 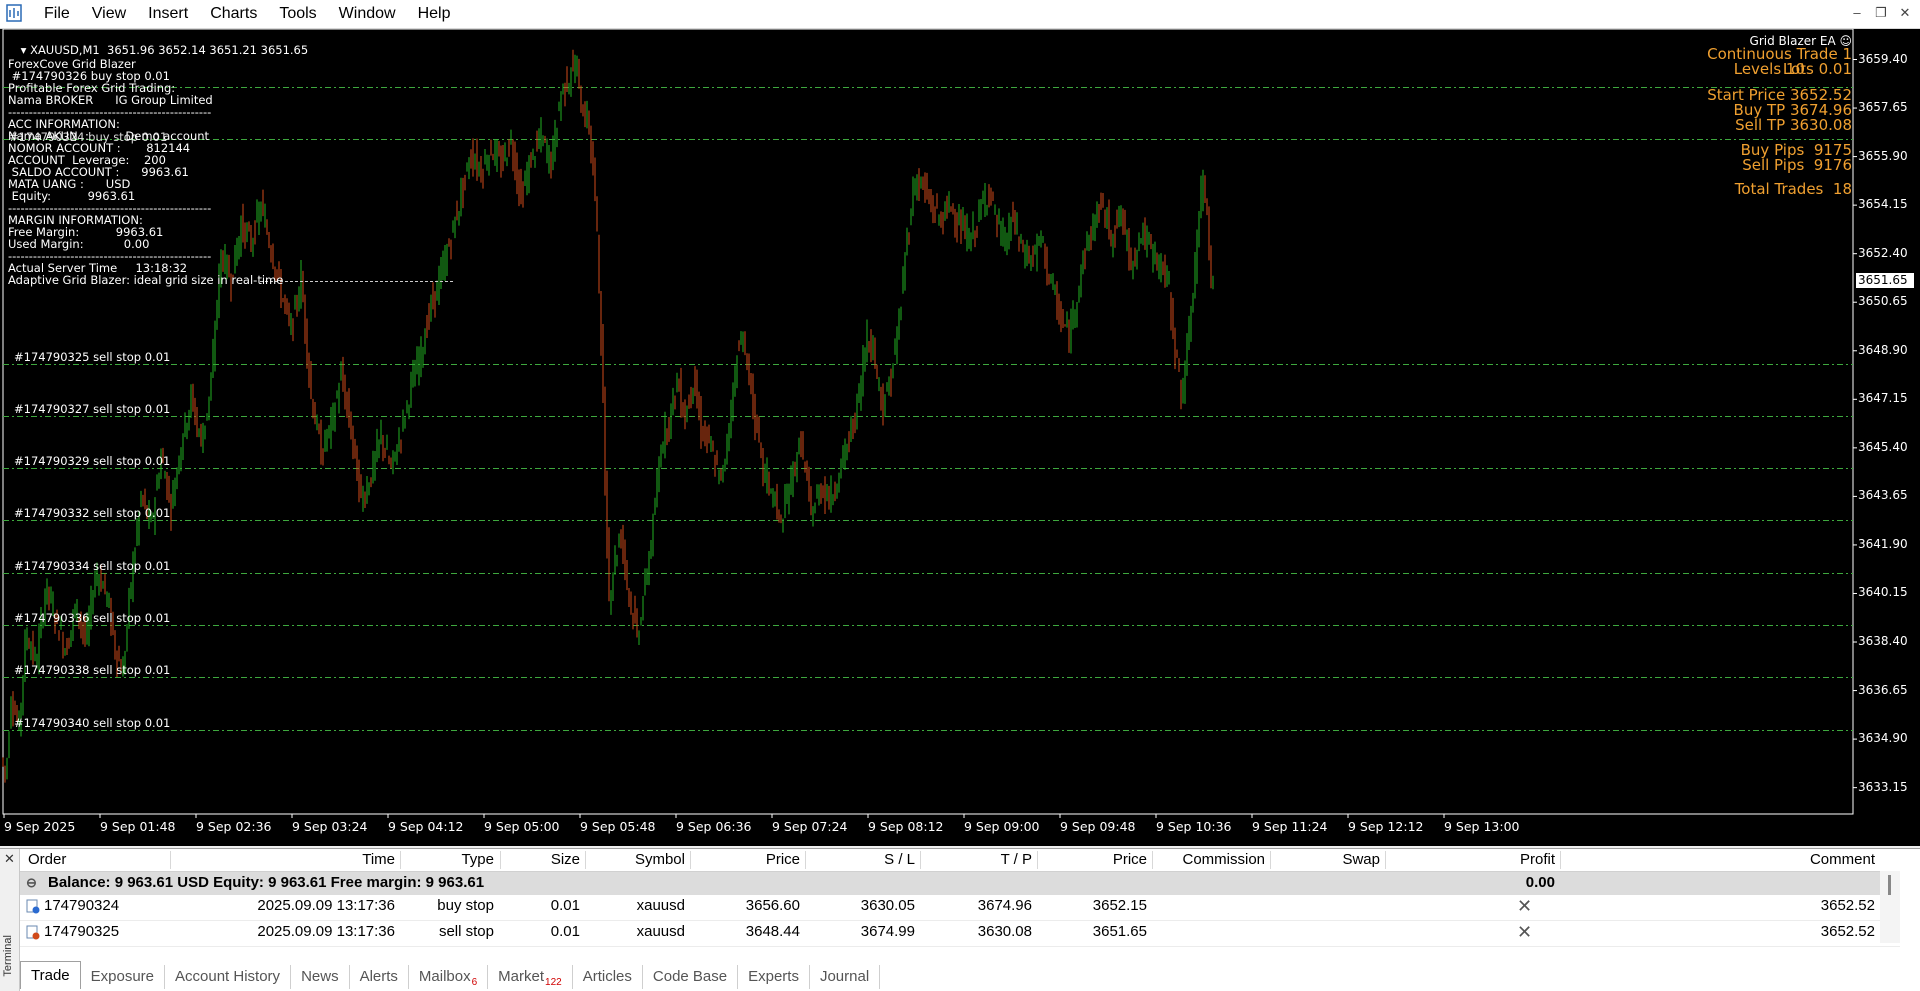 I want to click on col-time: Time, so click(x=282, y=860).